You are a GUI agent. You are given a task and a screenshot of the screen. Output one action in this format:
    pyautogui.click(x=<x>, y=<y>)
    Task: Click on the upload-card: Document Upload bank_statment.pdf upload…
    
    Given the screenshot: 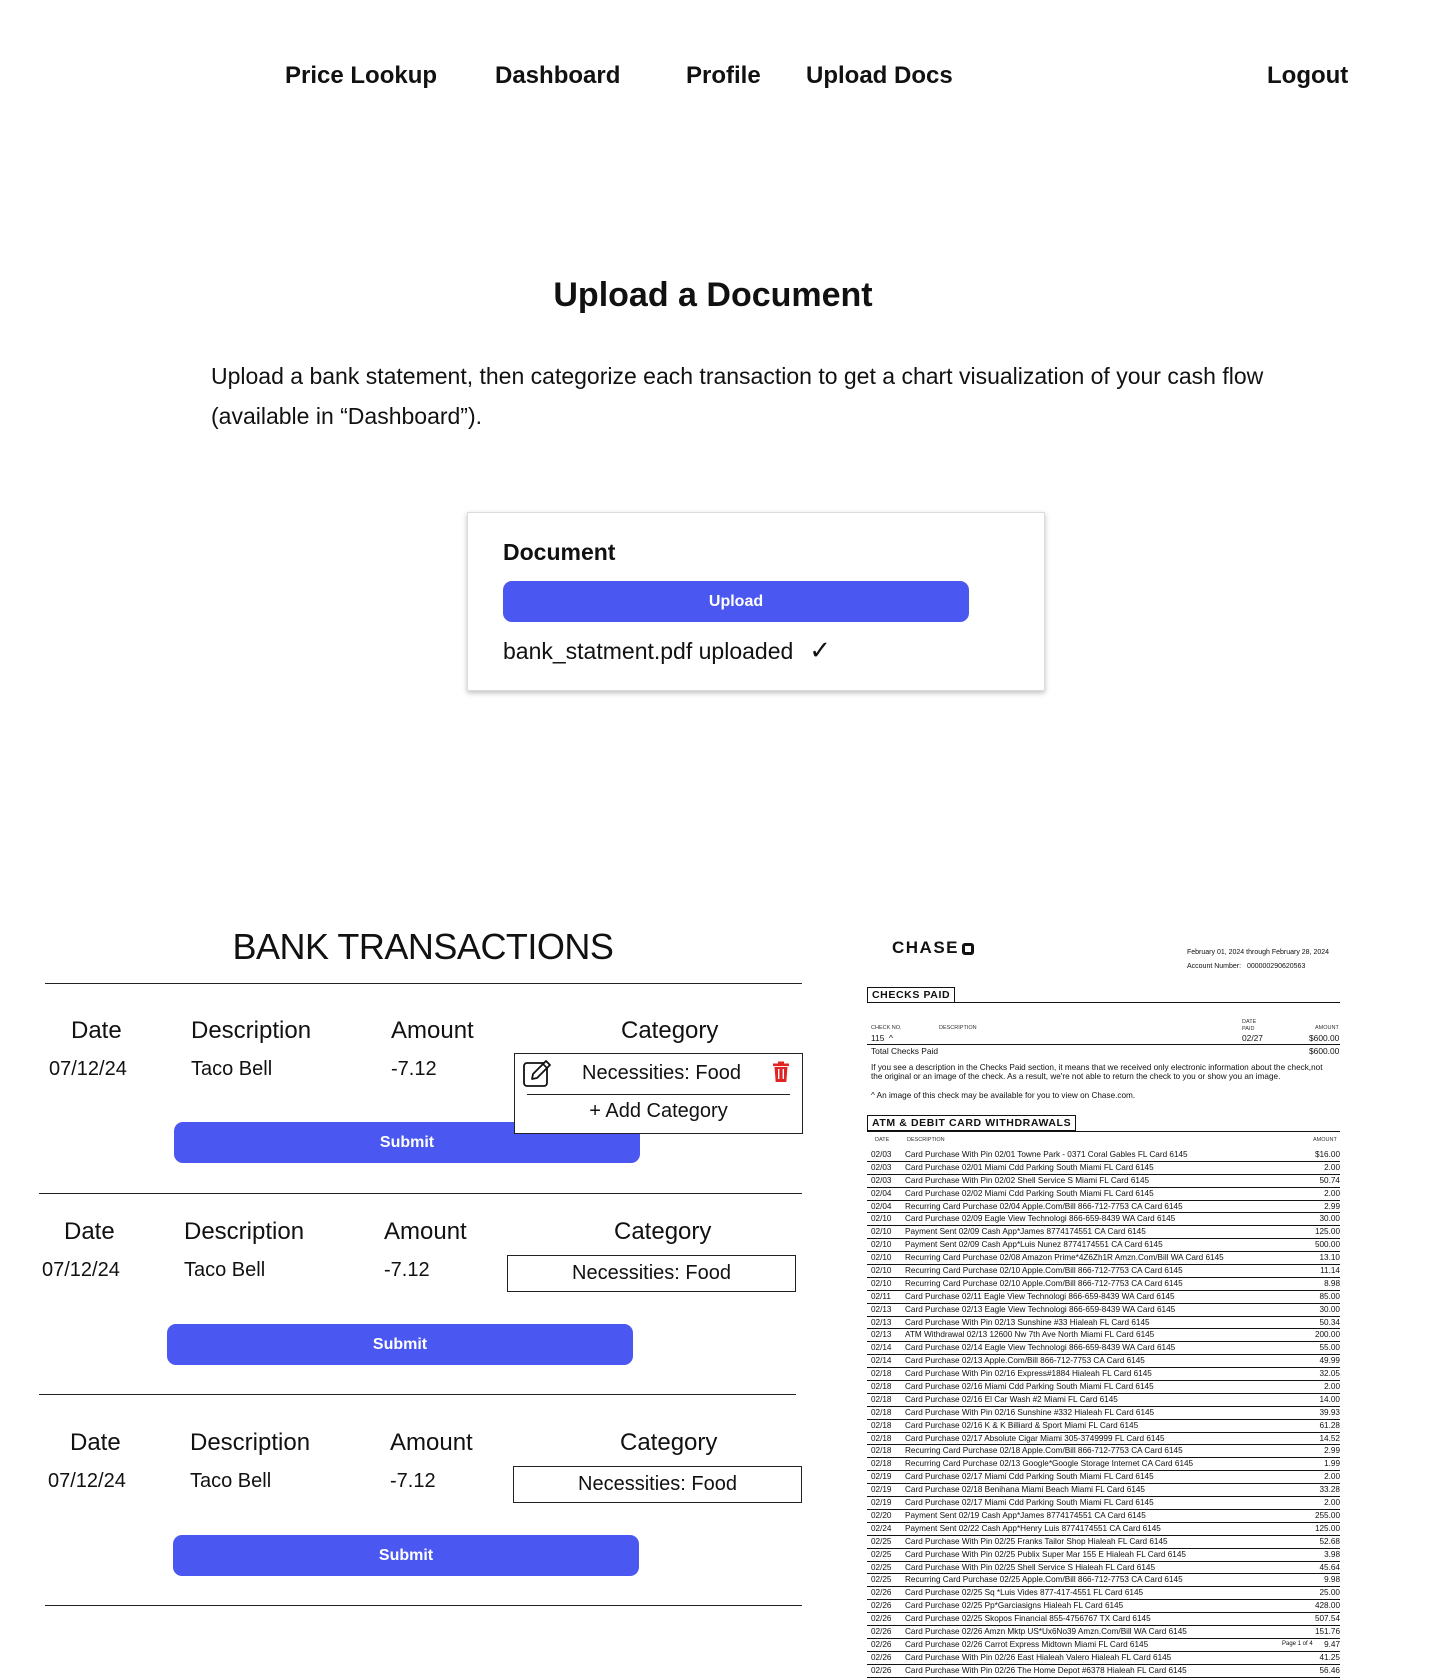 What is the action you would take?
    pyautogui.click(x=756, y=601)
    